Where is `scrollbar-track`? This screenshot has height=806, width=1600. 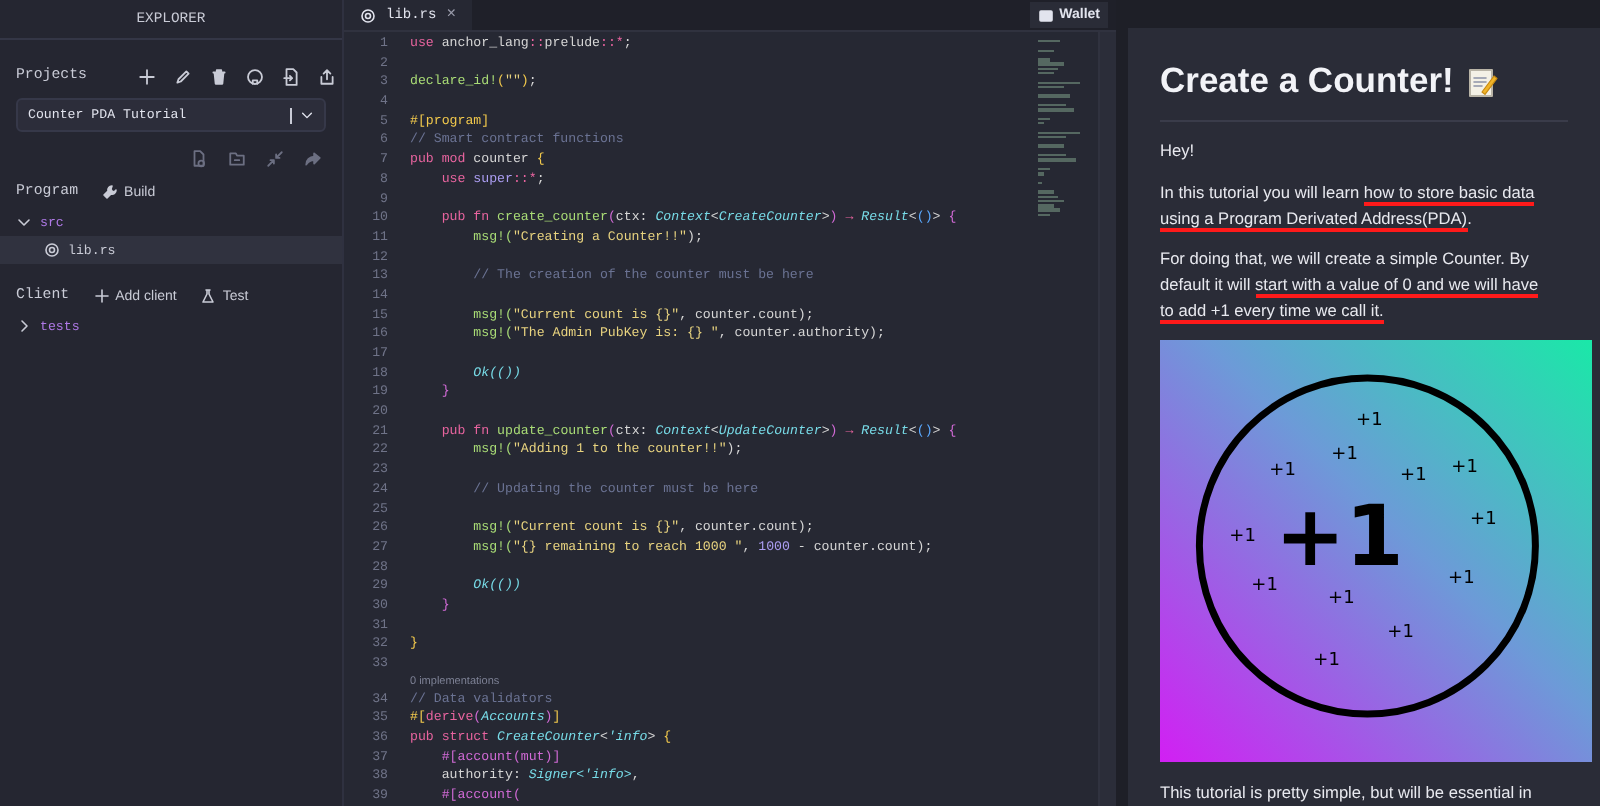 scrollbar-track is located at coordinates (1107, 419).